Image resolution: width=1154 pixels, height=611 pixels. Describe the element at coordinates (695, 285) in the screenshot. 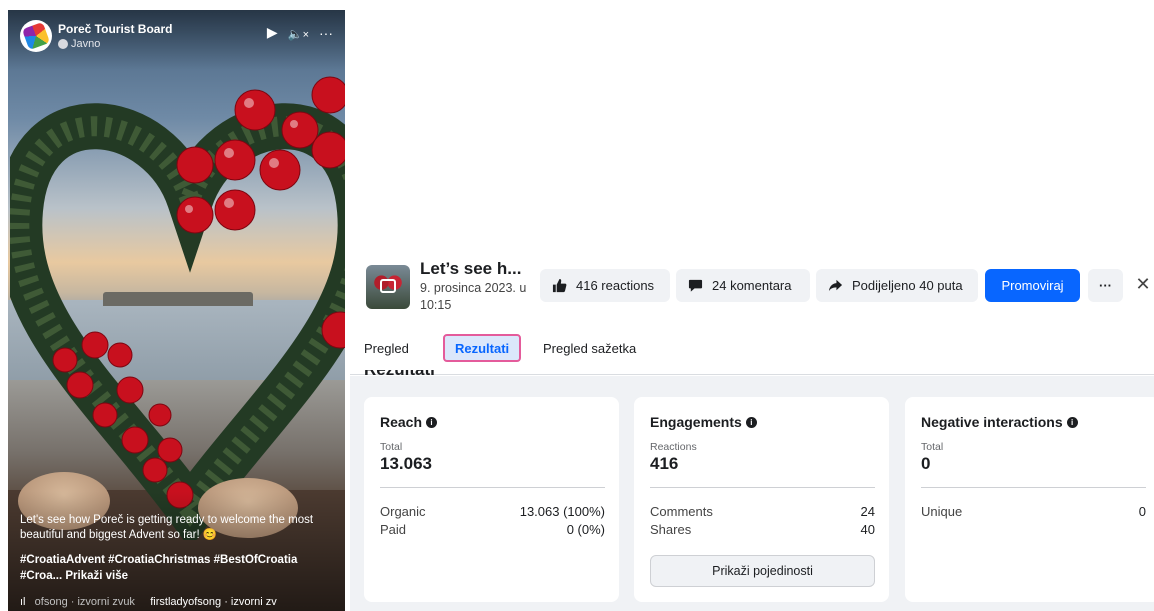

I see `comment-icon` at that location.